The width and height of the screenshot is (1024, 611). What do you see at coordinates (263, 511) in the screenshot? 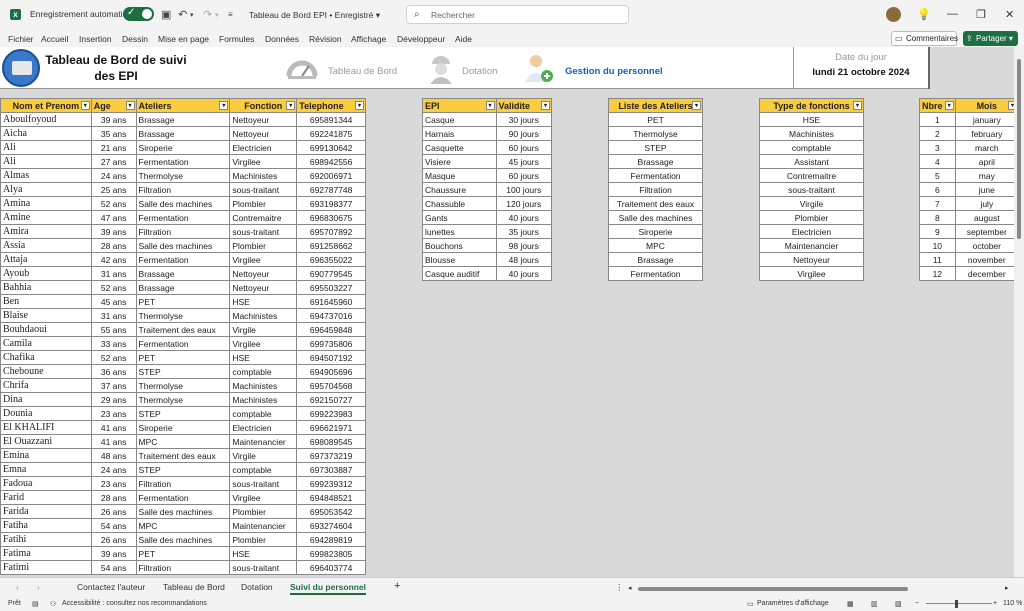
I see `fonction-cell: Plombier` at bounding box center [263, 511].